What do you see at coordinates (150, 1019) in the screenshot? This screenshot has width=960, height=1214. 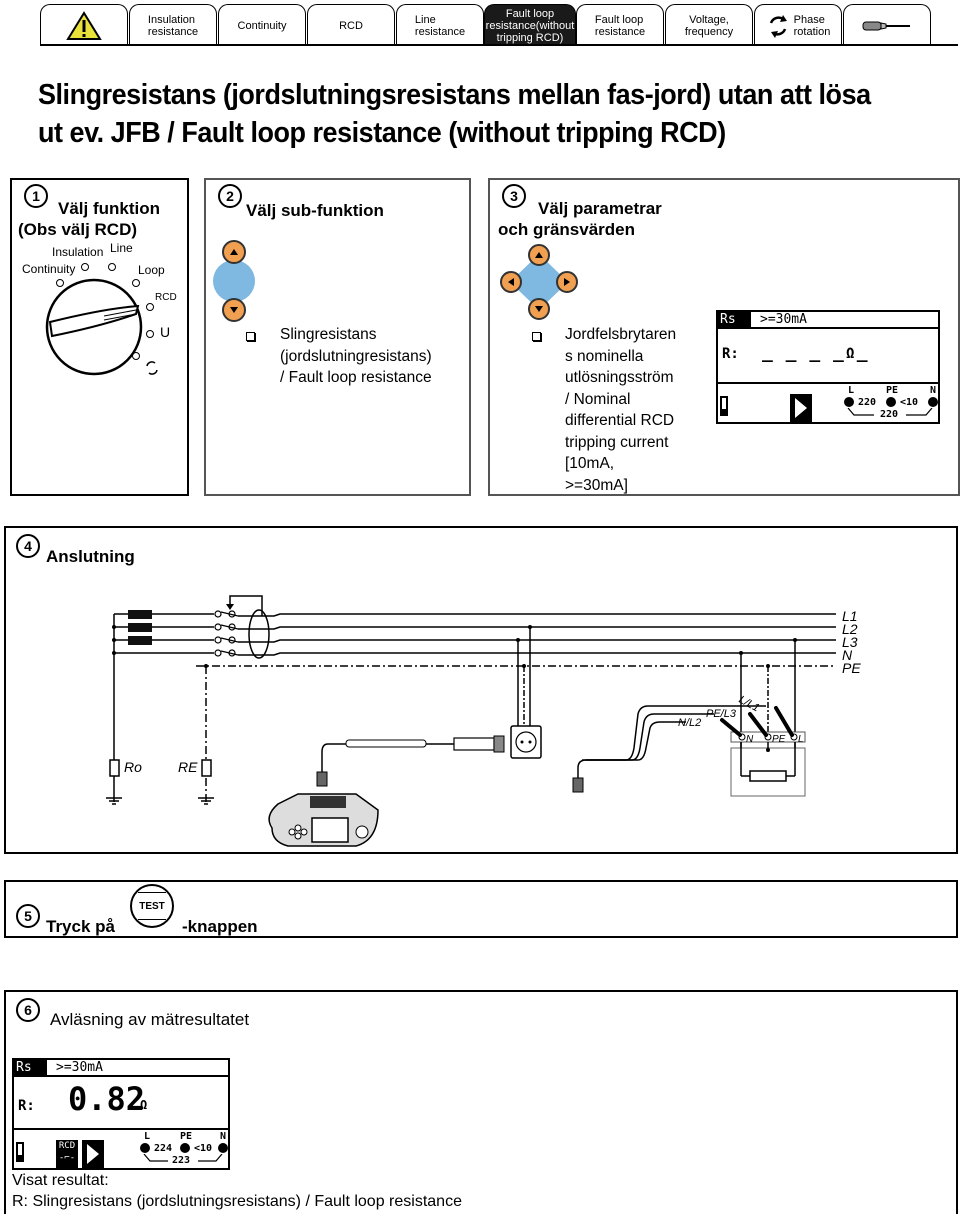 I see `step6-title: Avläsning av mätresultatet` at bounding box center [150, 1019].